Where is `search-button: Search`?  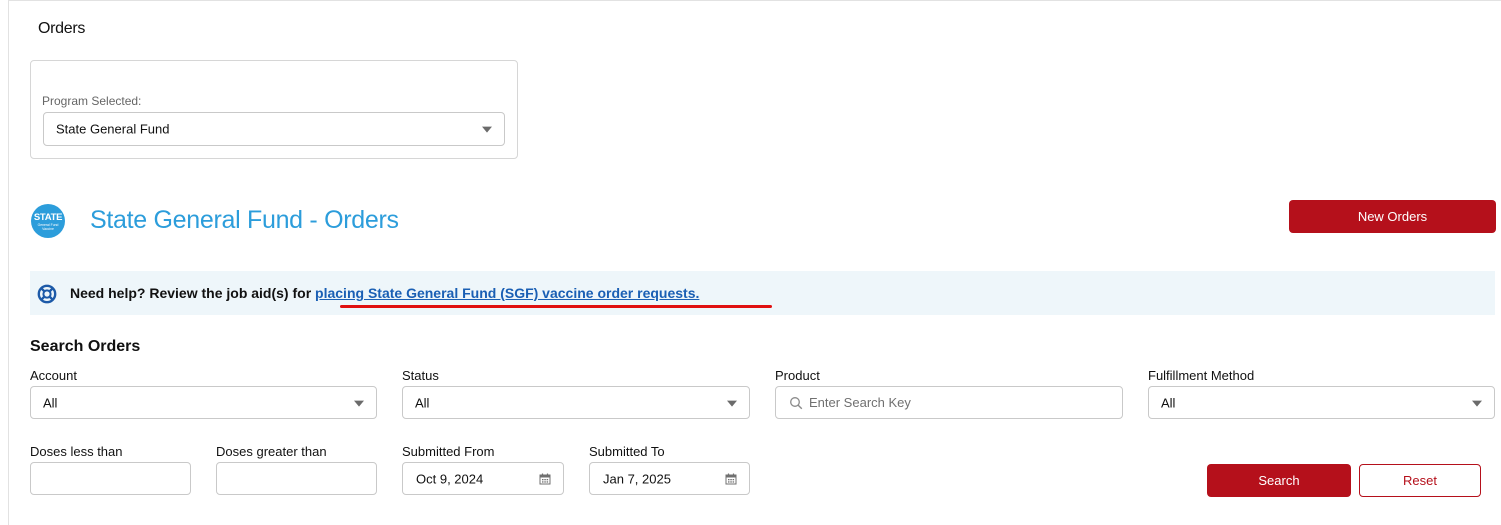 search-button: Search is located at coordinates (1279, 480).